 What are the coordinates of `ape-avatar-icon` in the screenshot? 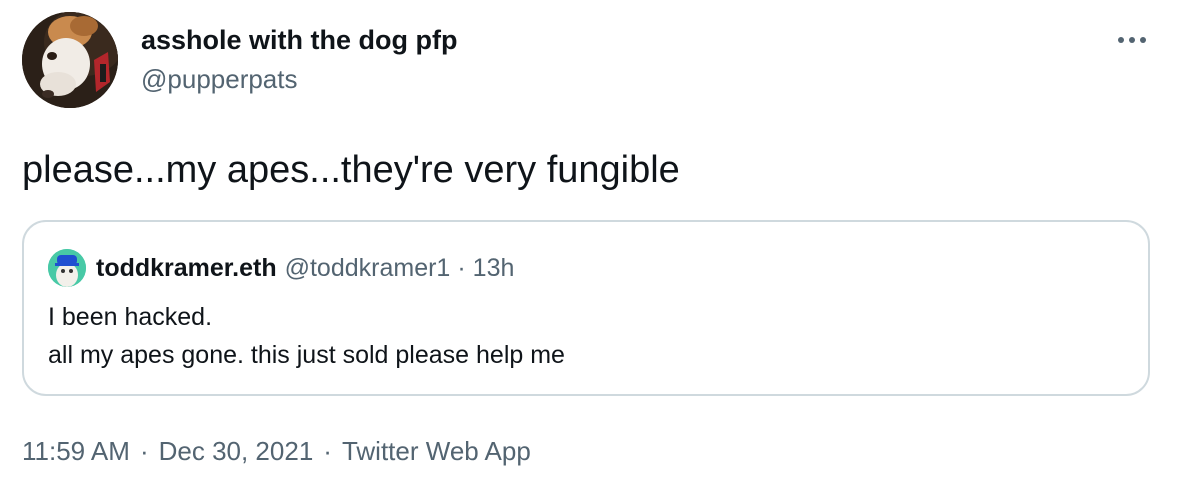 It's located at (67, 268).